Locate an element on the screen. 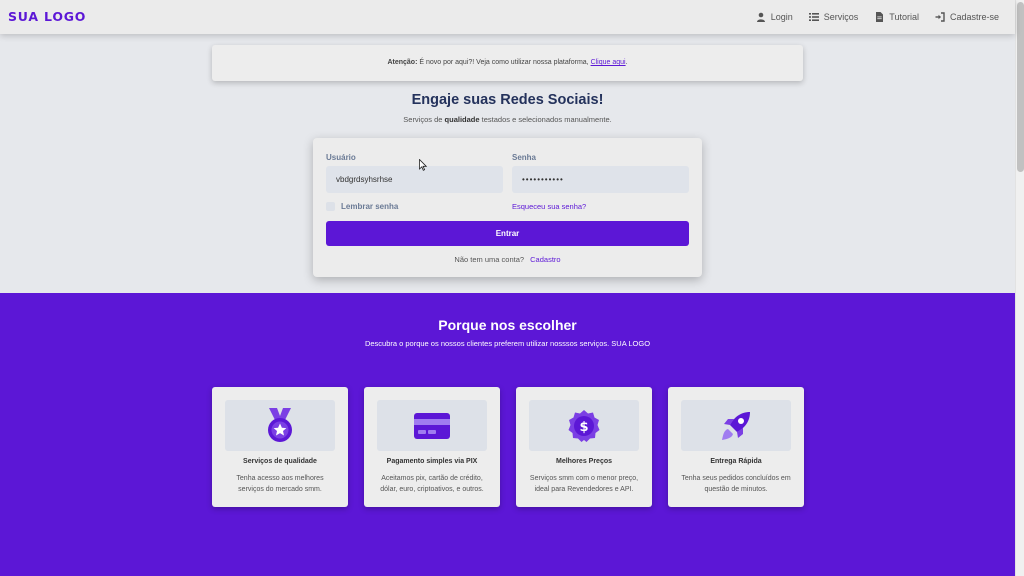 Image resolution: width=1024 pixels, height=576 pixels. hero-title: Engaje suas Redes Sociais! is located at coordinates (507, 100).